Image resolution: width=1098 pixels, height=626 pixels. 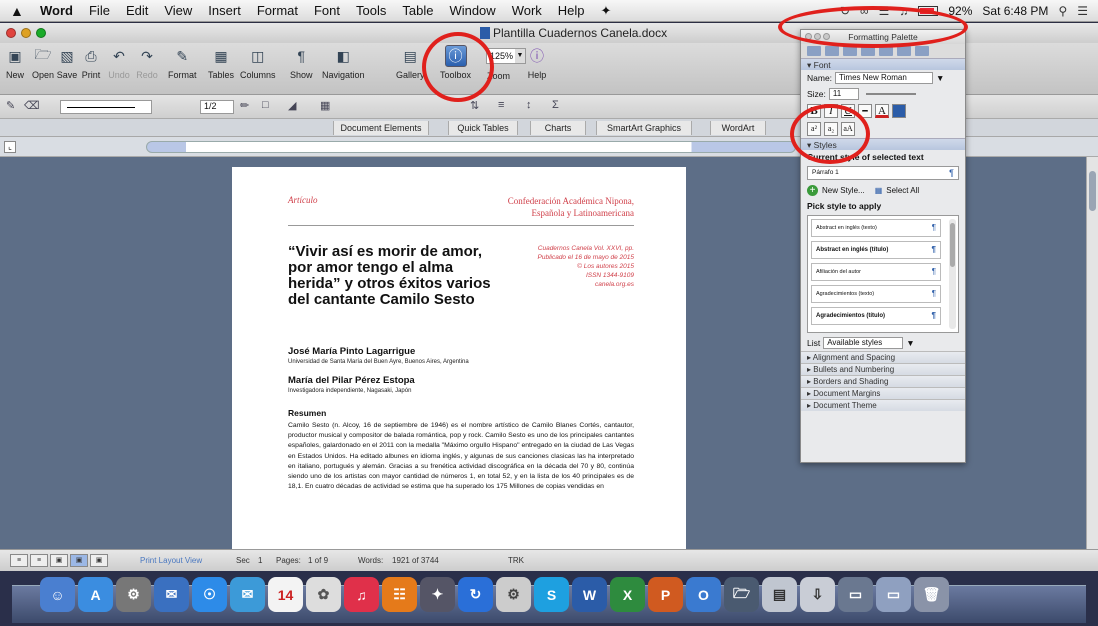 I want to click on new-button: ▣ New, so click(x=15, y=63).